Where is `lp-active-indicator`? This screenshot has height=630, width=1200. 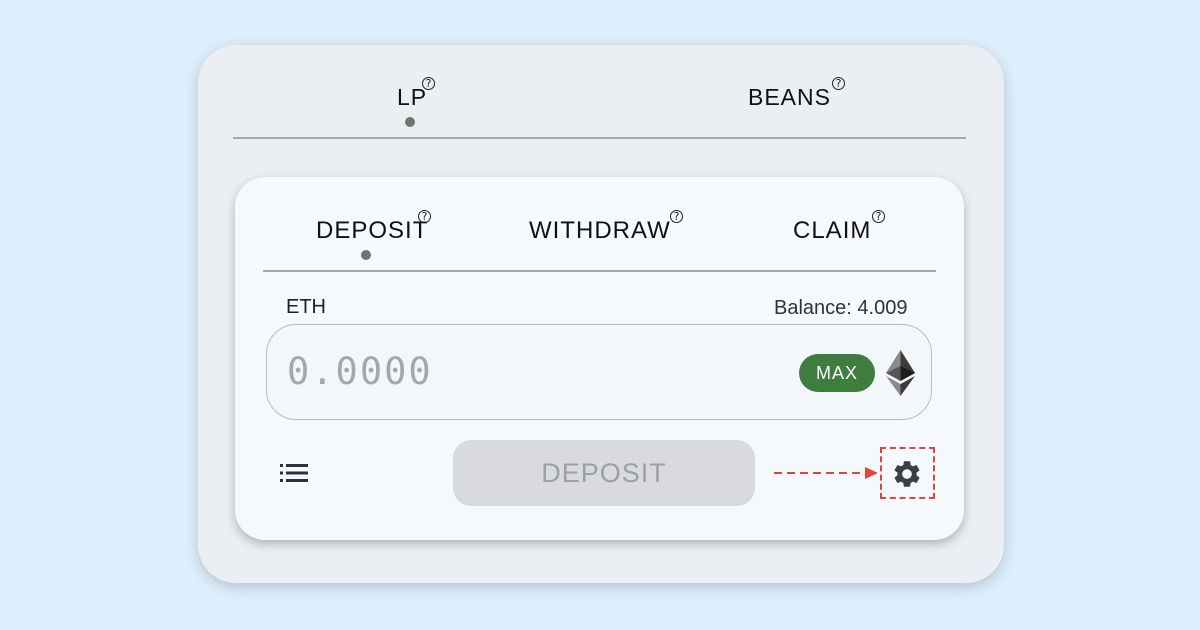
lp-active-indicator is located at coordinates (410, 122).